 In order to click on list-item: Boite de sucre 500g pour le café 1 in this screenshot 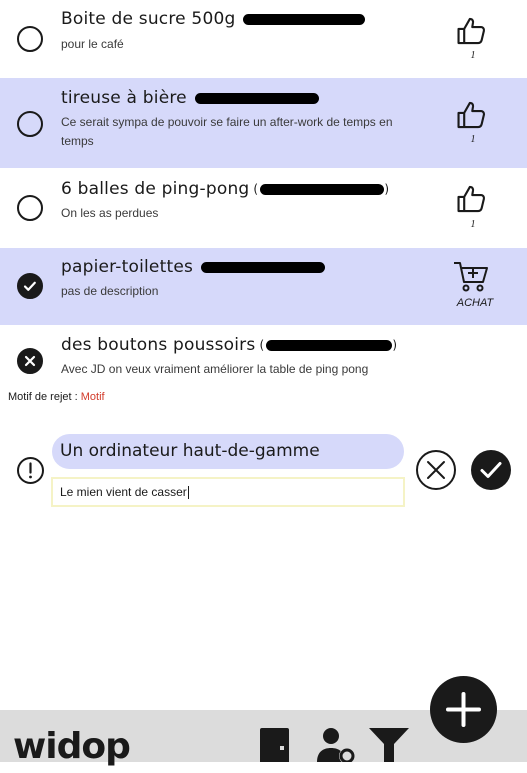, I will do `click(263, 39)`.